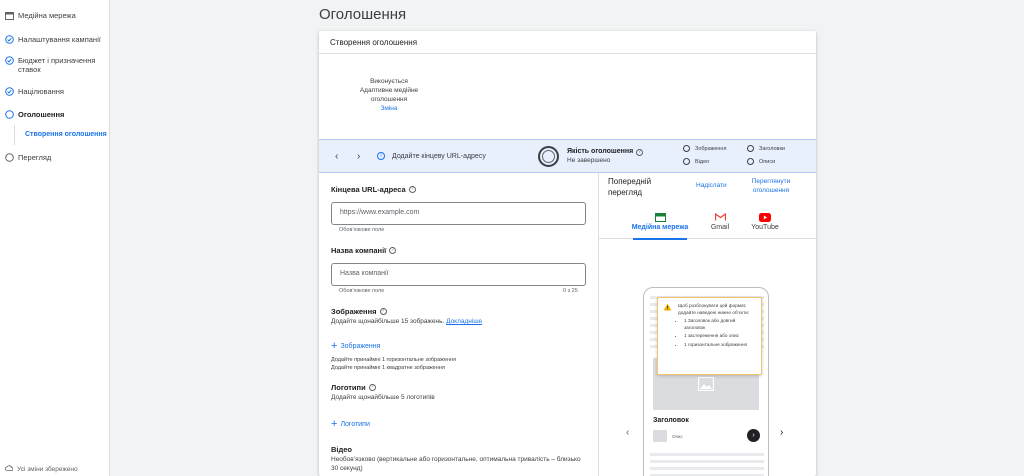 The width and height of the screenshot is (1024, 476). I want to click on check-descriptions: Описи, so click(761, 161).